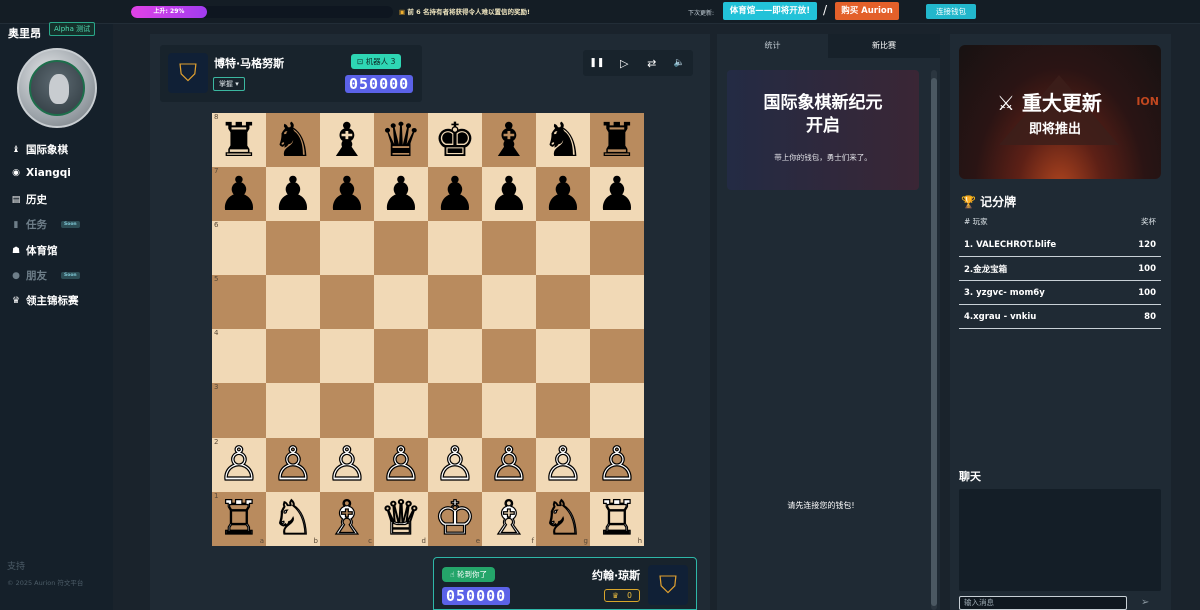 The image size is (1200, 610). Describe the element at coordinates (239, 410) in the screenshot. I see `board-square: 3` at that location.